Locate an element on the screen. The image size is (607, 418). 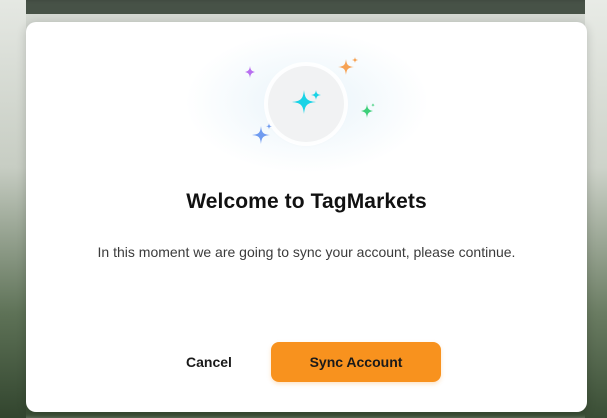
sparkle-blue-icon is located at coordinates (263, 134).